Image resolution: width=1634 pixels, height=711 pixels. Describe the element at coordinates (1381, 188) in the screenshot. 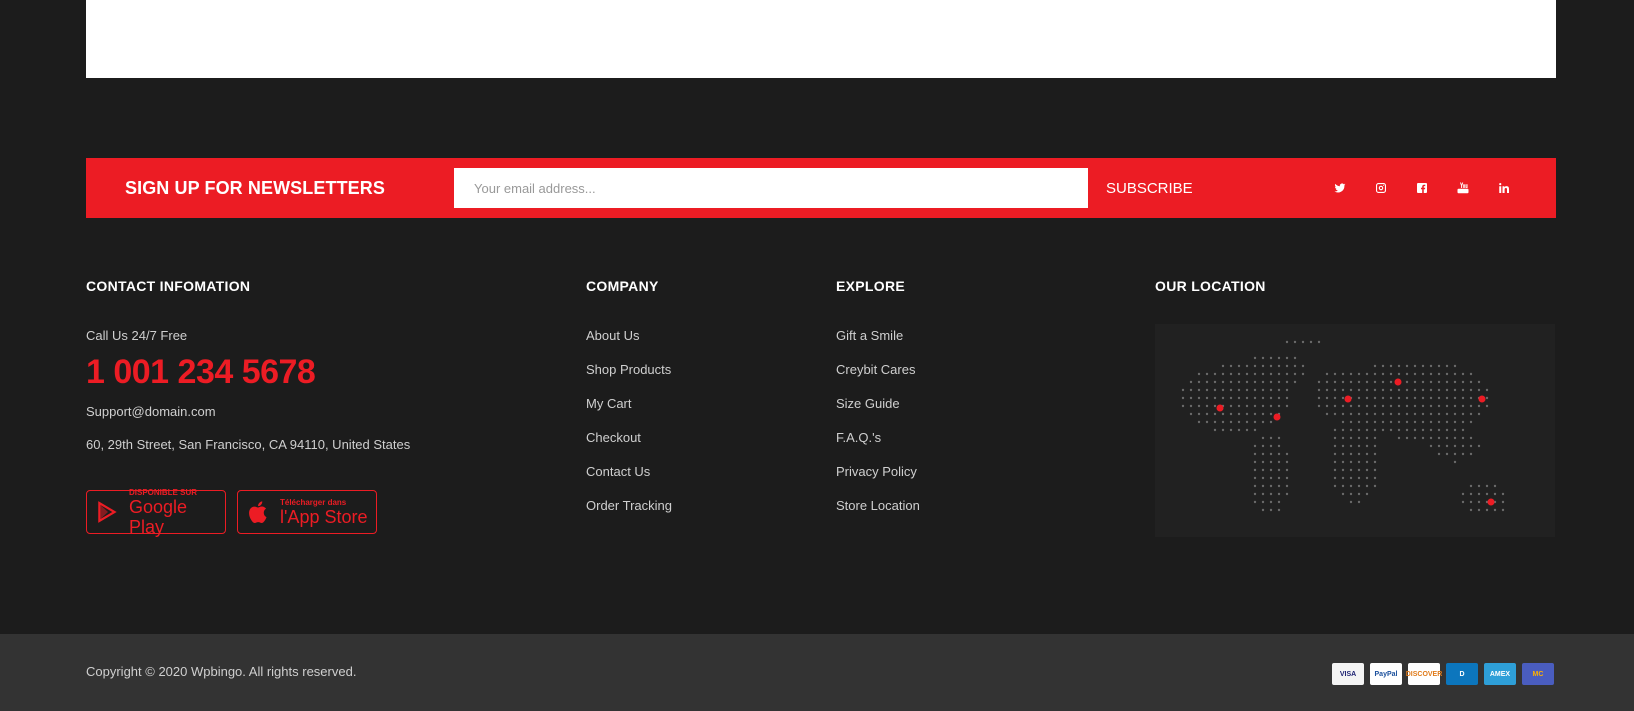

I see `instagram-icon` at that location.